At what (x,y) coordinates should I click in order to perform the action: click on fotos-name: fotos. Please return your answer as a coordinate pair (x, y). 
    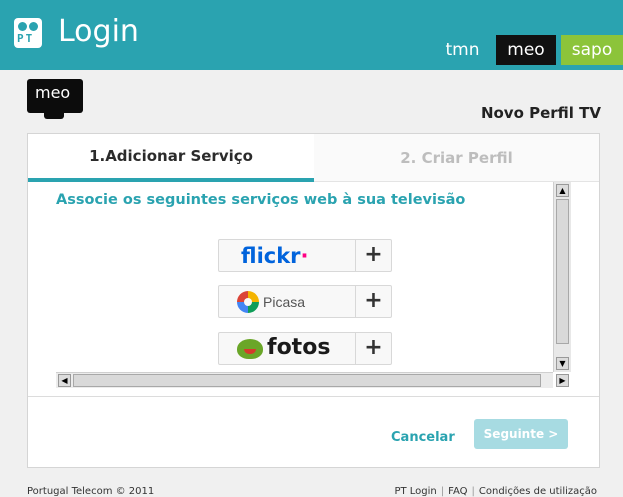
    Looking at the image, I should click on (299, 347).